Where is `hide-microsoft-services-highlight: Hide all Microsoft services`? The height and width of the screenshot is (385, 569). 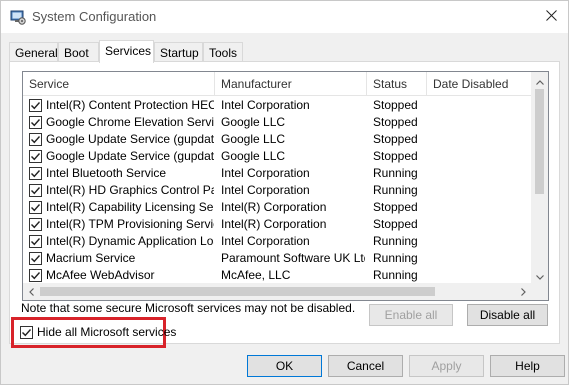
hide-microsoft-services-highlight: Hide all Microsoft services is located at coordinates (93, 332).